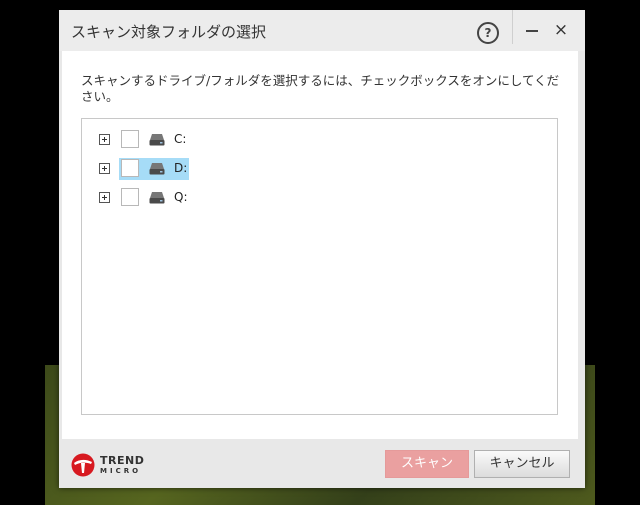  I want to click on tree-row-d: D:, so click(319, 169).